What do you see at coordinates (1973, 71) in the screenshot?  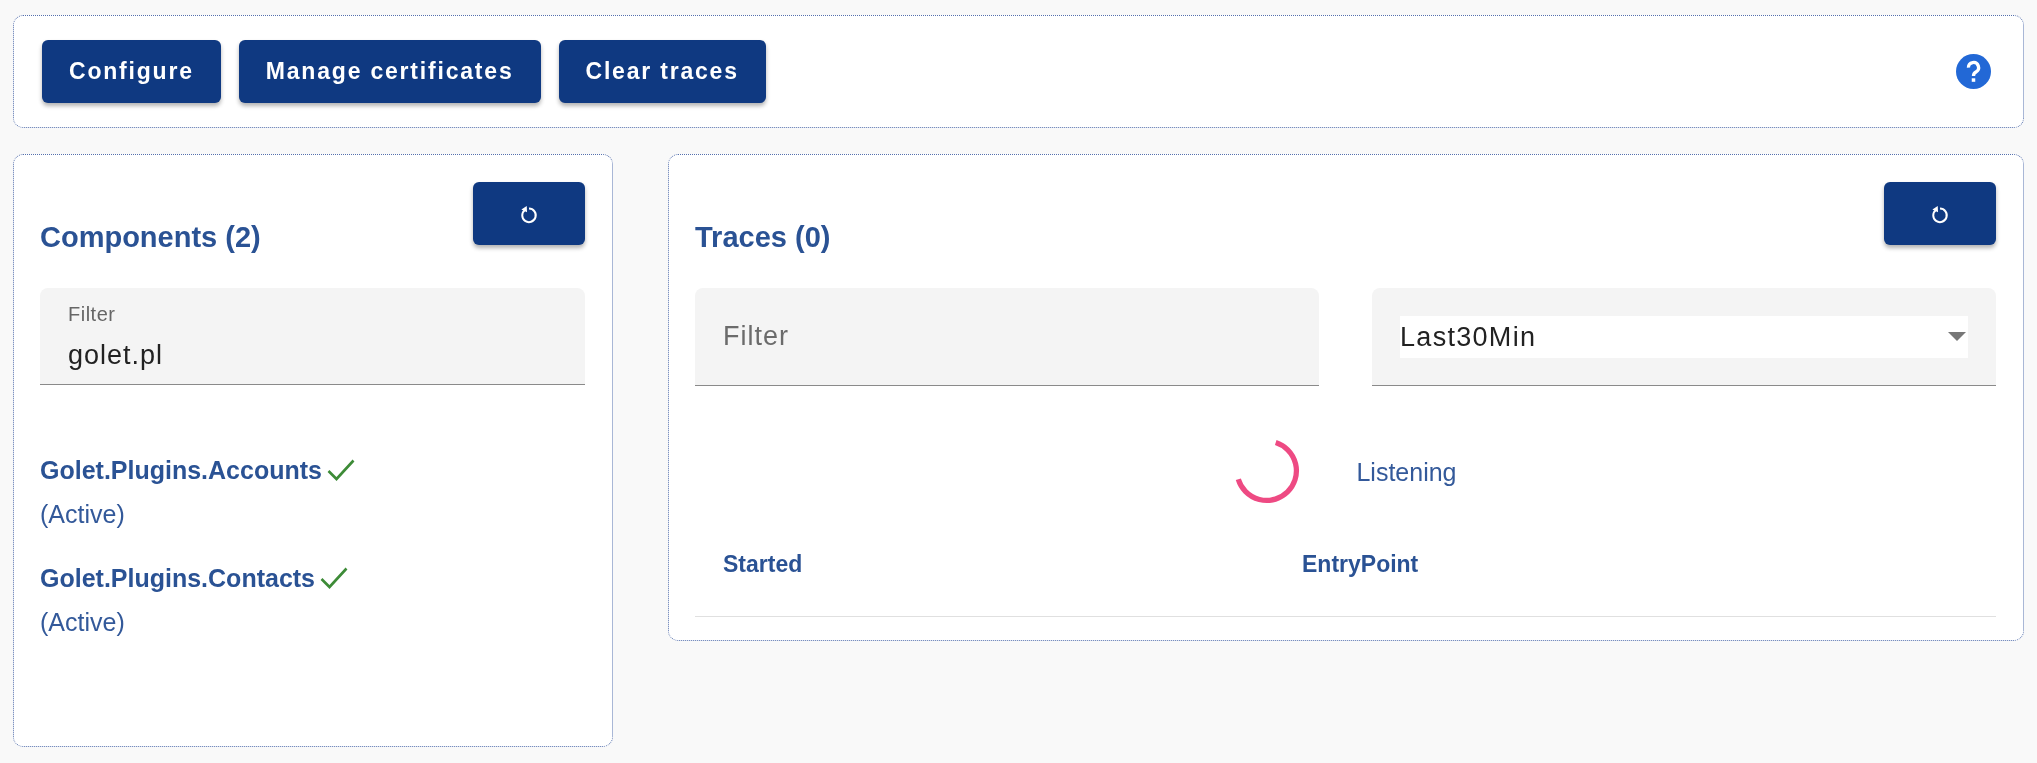 I see `help-icon` at bounding box center [1973, 71].